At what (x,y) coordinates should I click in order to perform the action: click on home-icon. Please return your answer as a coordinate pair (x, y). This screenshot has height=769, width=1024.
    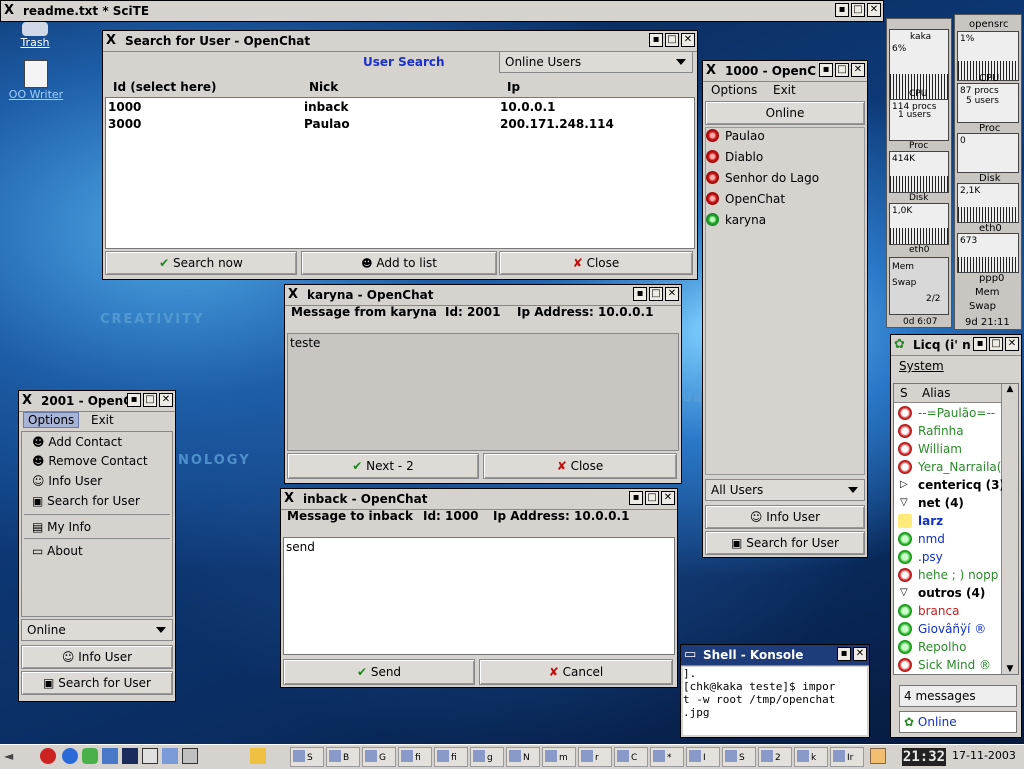
    Looking at the image, I should click on (110, 756).